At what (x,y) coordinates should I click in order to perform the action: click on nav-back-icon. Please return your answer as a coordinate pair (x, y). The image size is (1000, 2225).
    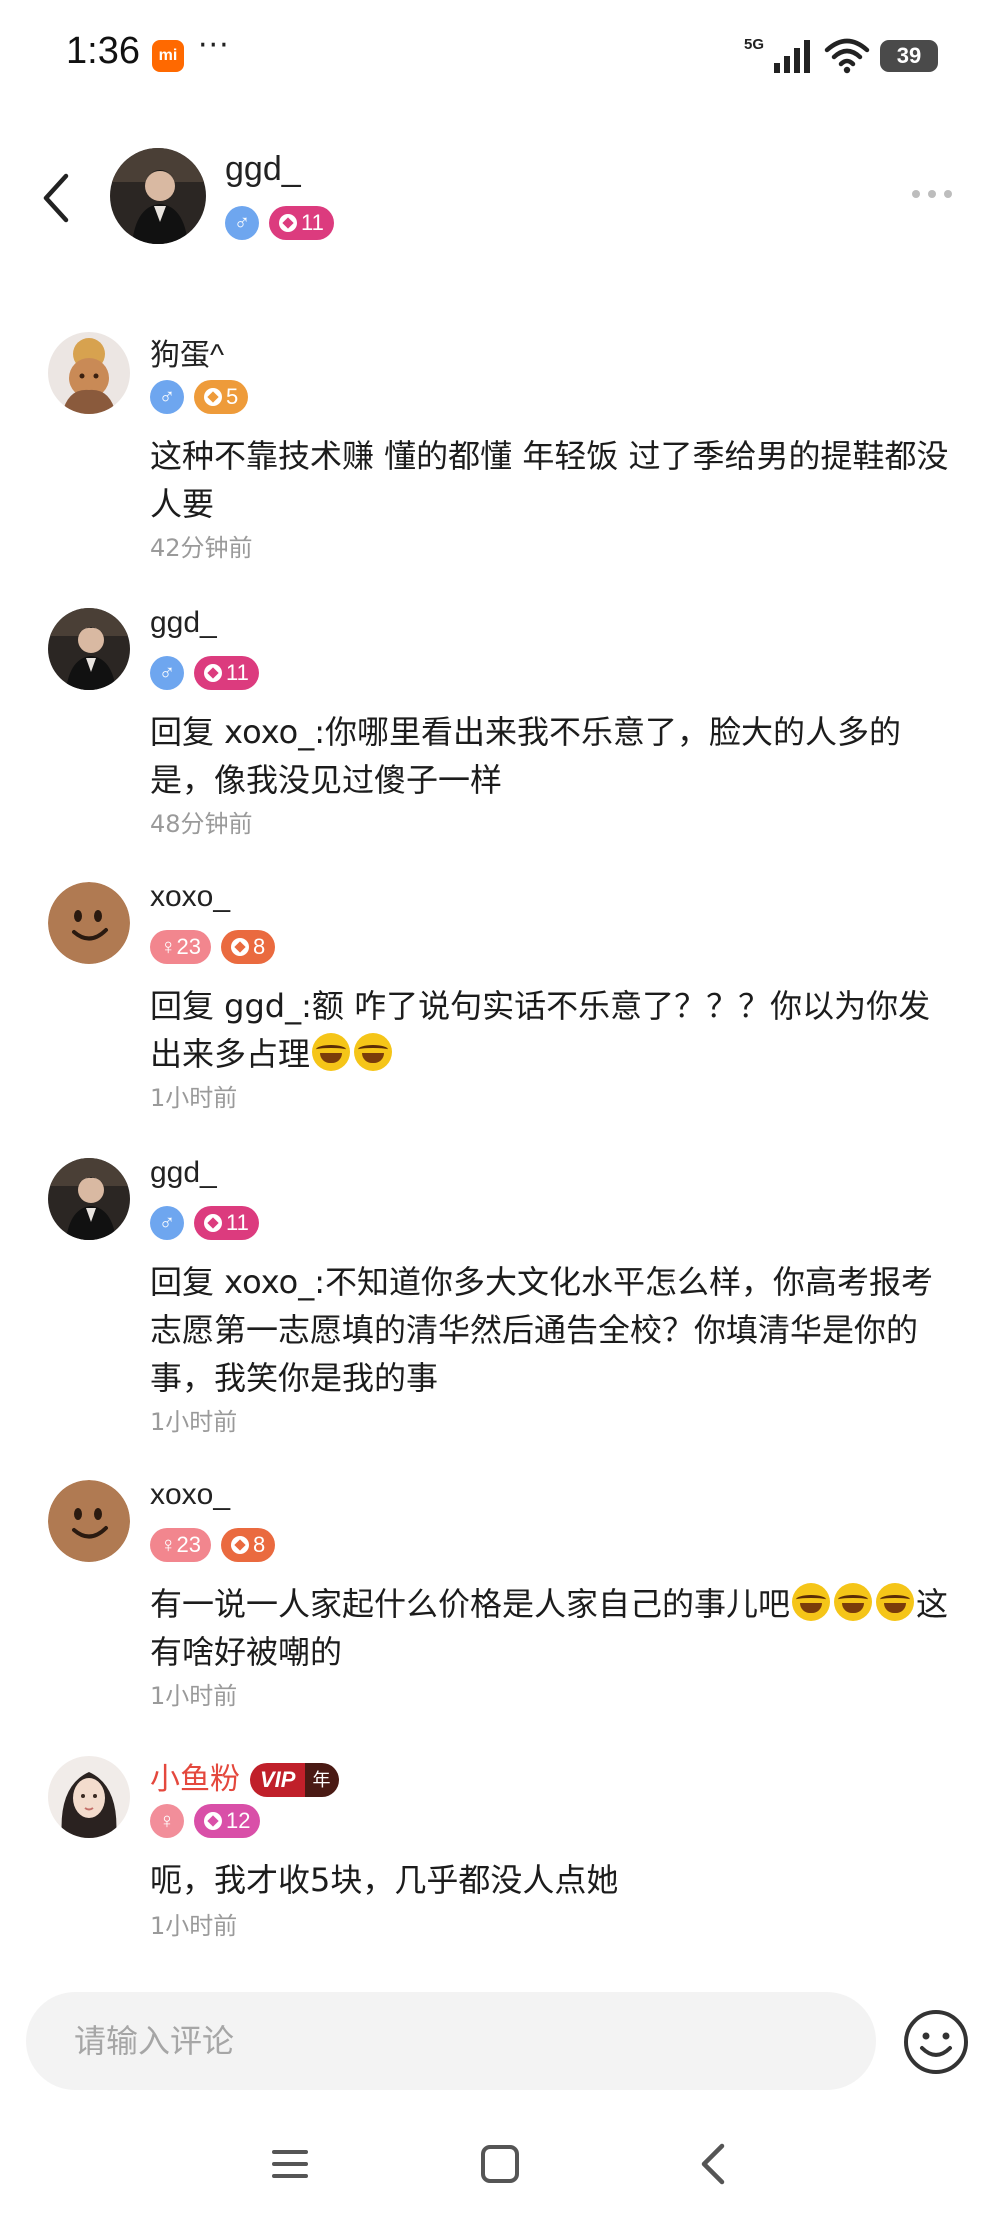
    Looking at the image, I should click on (714, 2164).